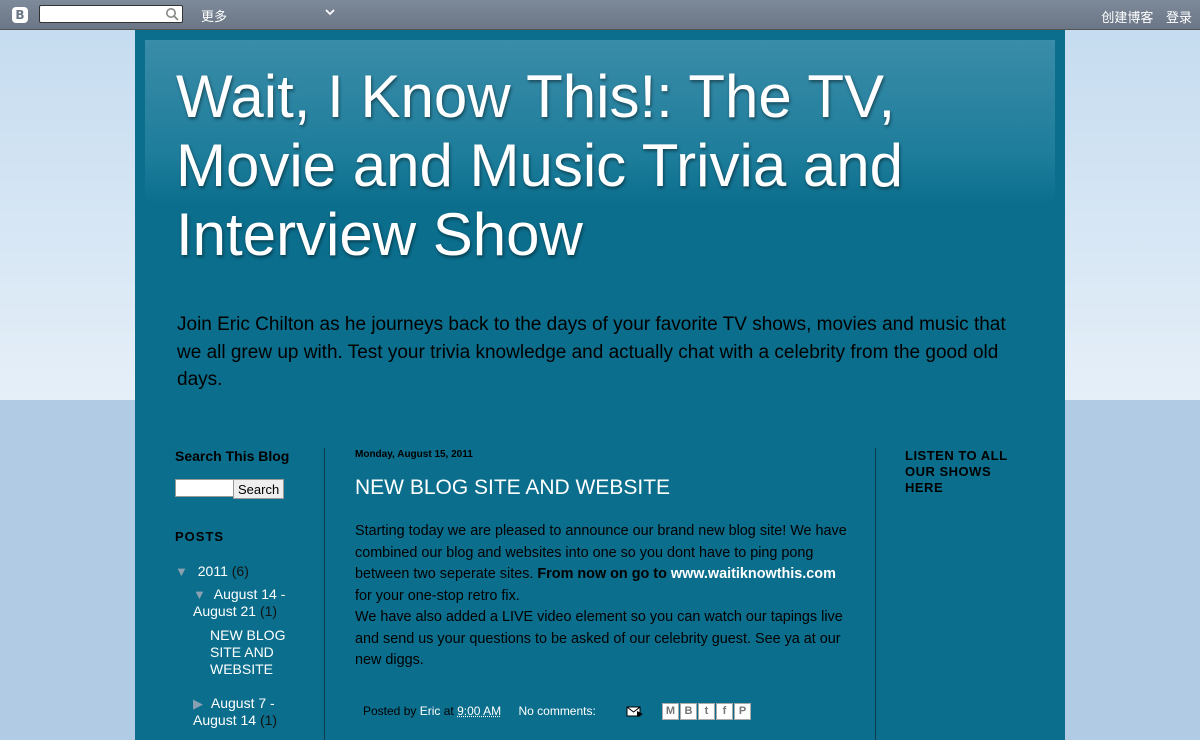 The image size is (1200, 740). I want to click on search-icon, so click(172, 14).